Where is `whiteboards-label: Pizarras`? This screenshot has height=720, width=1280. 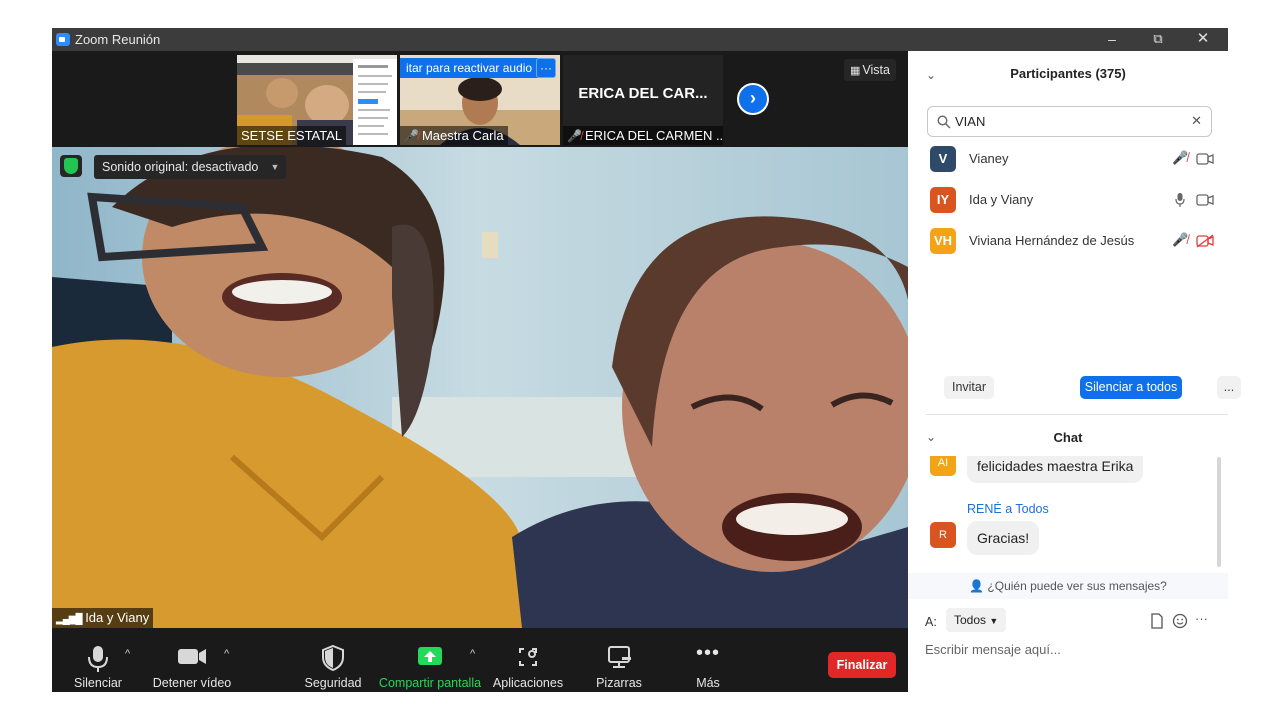 whiteboards-label: Pizarras is located at coordinates (619, 683).